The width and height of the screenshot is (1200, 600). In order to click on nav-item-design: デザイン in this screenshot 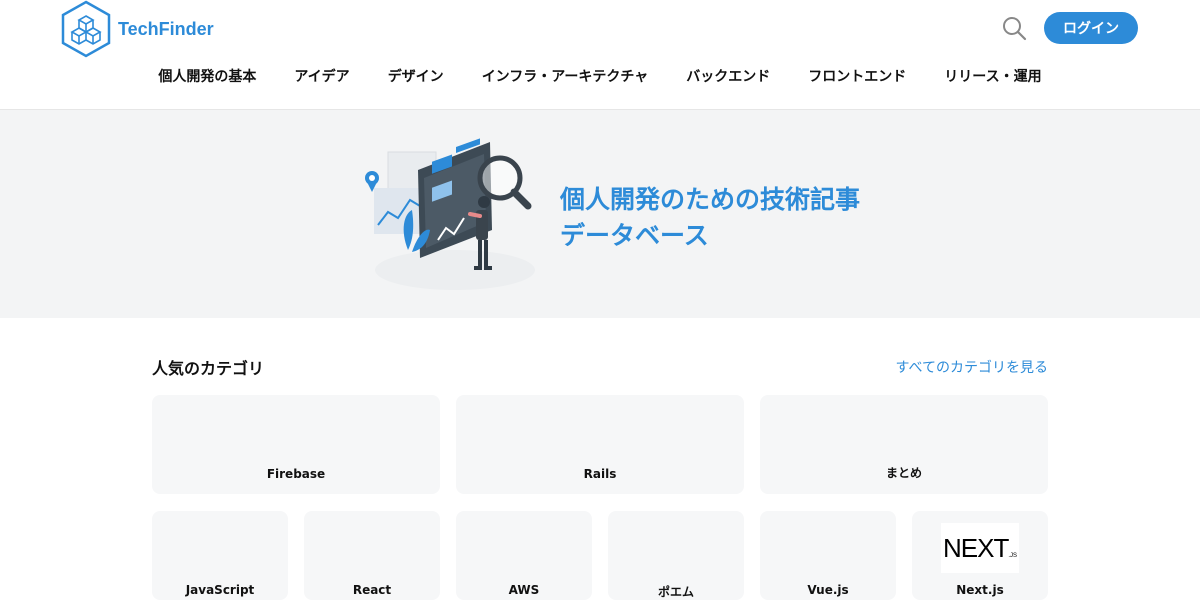, I will do `click(416, 76)`.